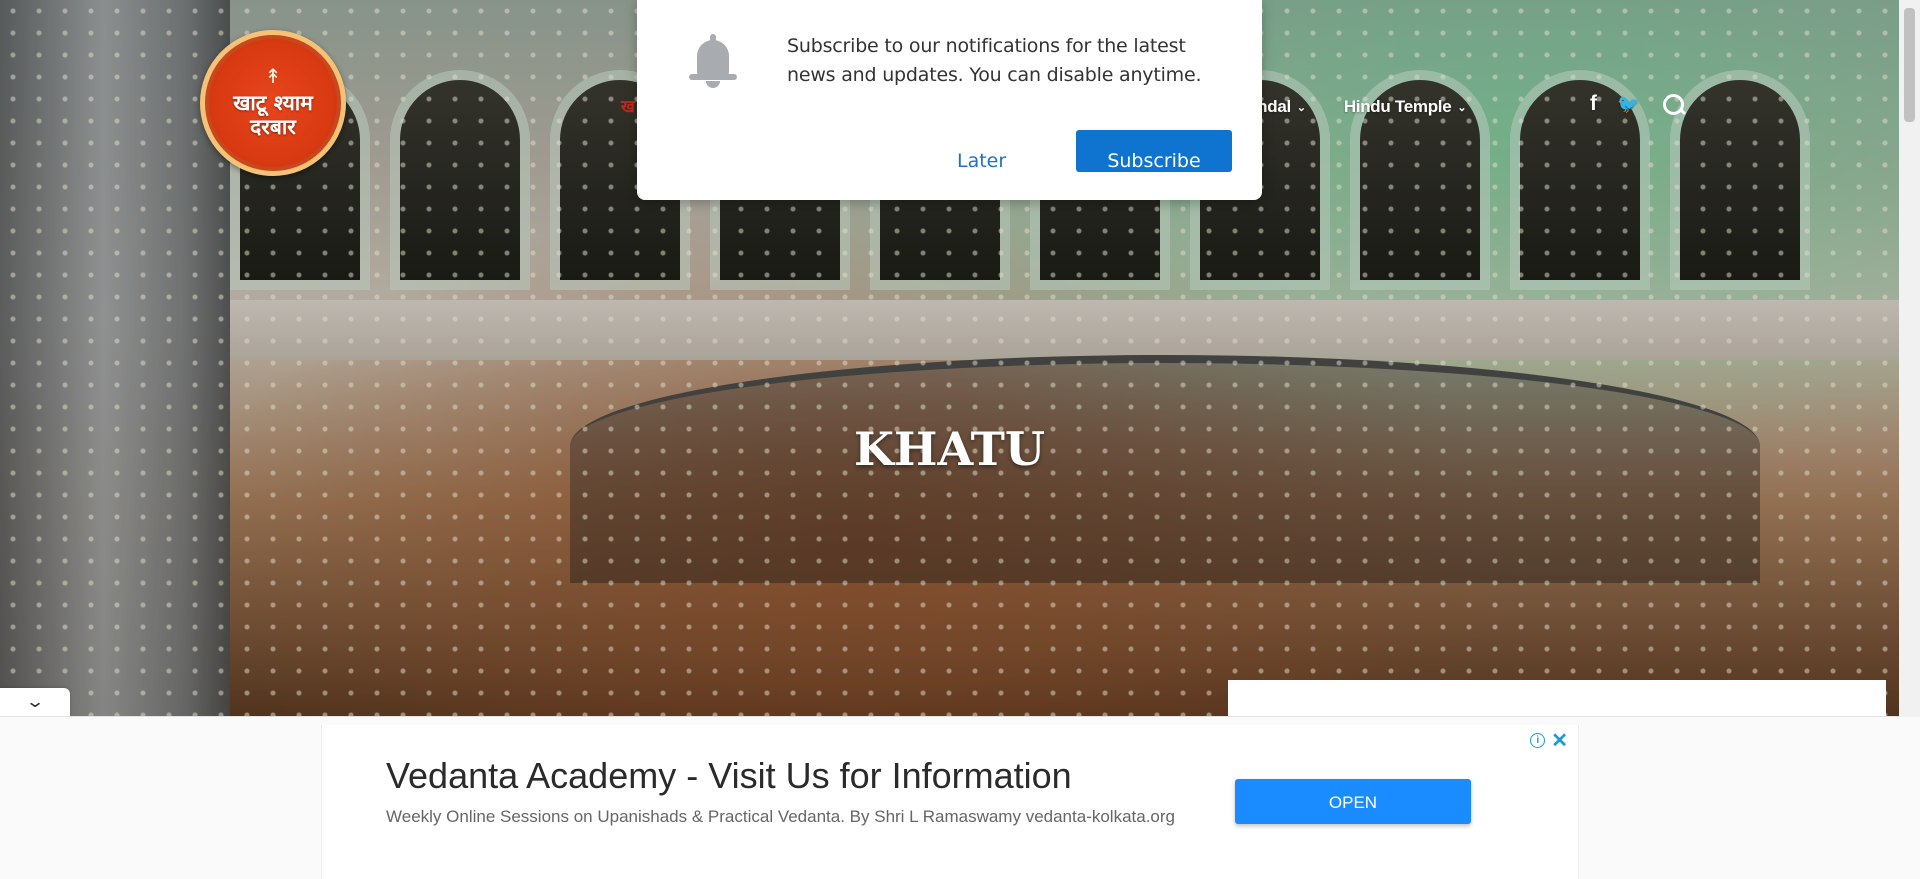 This screenshot has height=879, width=1920. Describe the element at coordinates (273, 76) in the screenshot. I see `bow-arrow-icon: ↟` at that location.